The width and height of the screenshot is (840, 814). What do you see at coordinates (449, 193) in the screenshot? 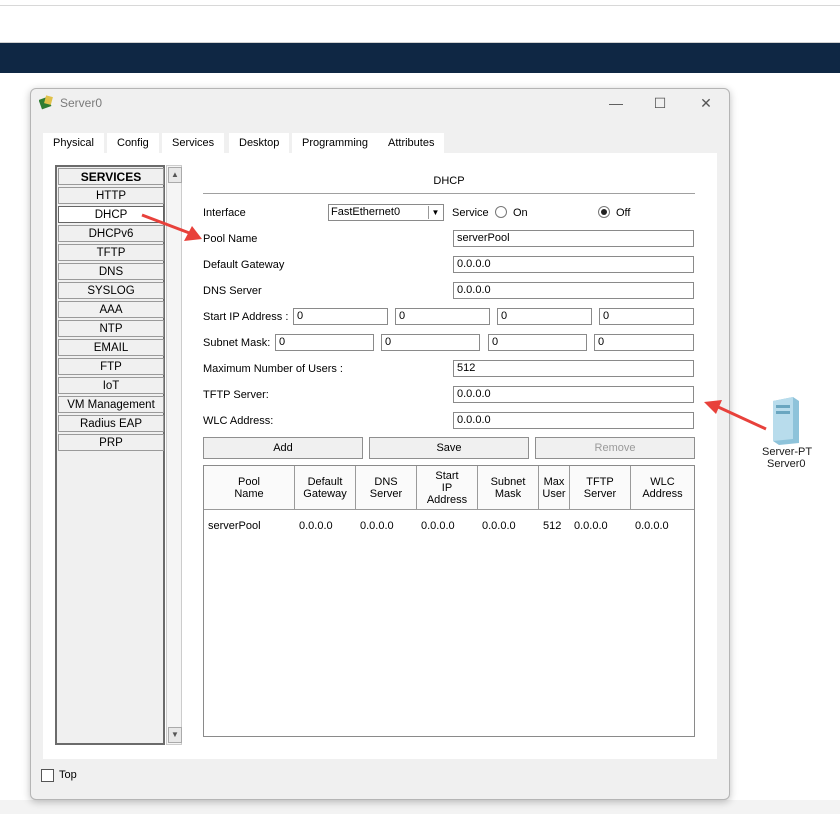
I see `dhcp-divider` at bounding box center [449, 193].